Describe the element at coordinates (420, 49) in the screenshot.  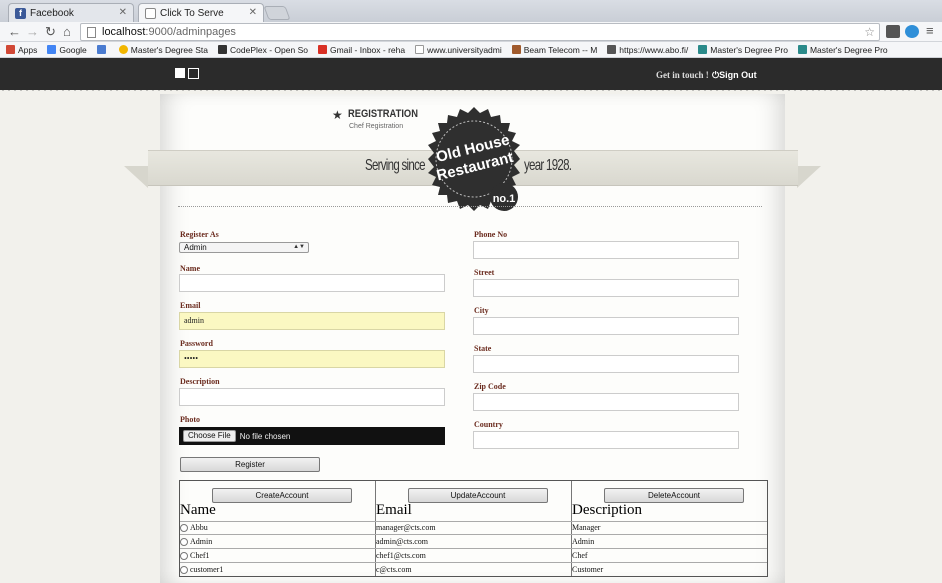
I see `page-icon` at that location.